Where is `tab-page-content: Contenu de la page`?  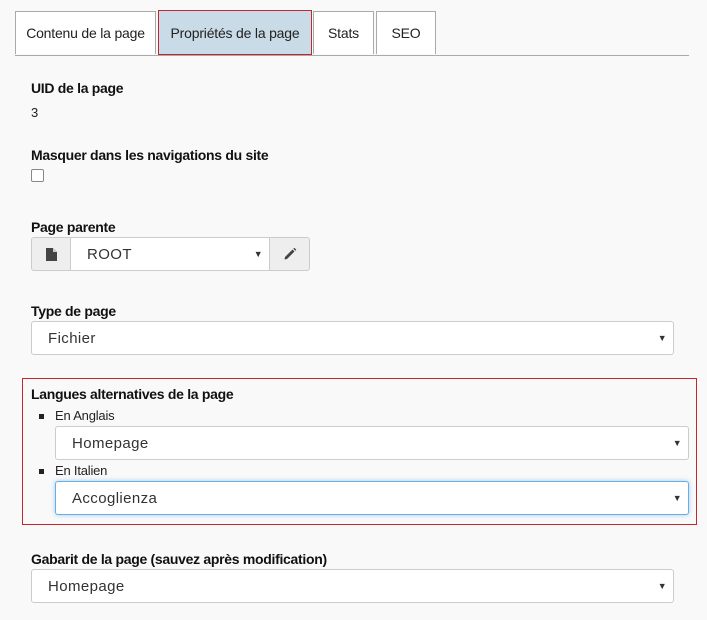
tab-page-content: Contenu de la page is located at coordinates (85, 32).